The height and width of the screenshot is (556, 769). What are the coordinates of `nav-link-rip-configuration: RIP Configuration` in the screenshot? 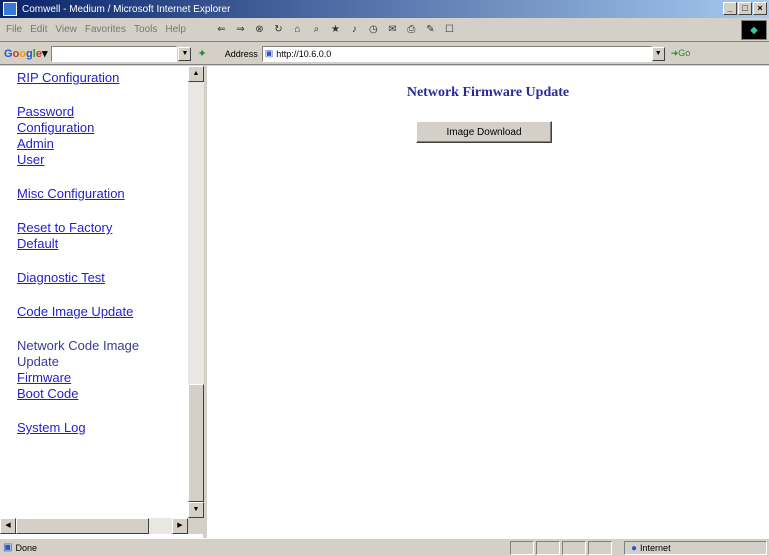 It's located at (103, 78).